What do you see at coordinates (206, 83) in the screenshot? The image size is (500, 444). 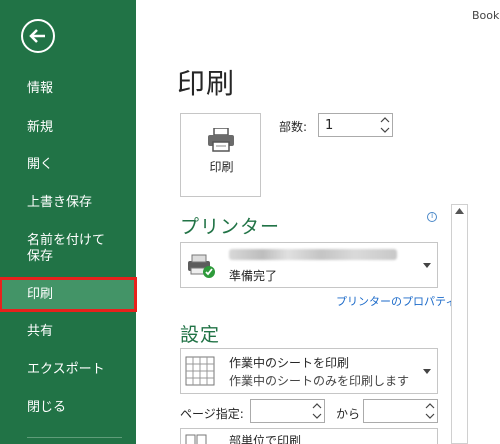 I see `page-title: 印刷` at bounding box center [206, 83].